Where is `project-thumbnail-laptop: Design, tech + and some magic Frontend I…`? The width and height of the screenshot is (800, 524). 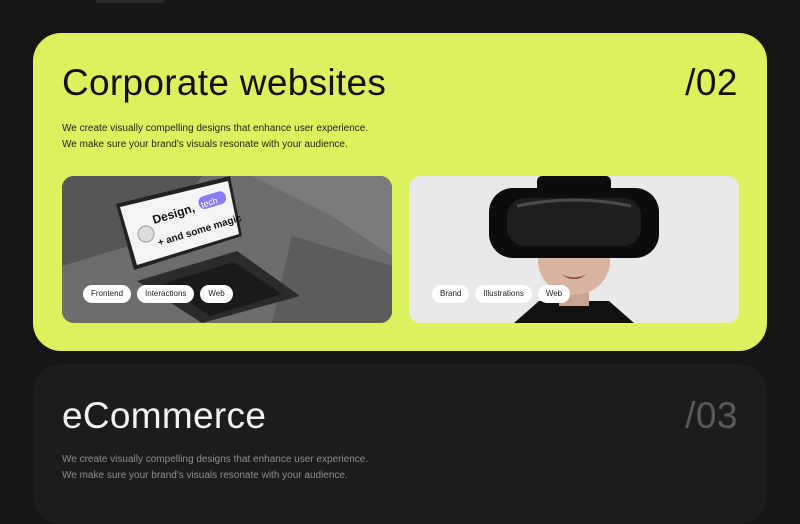
project-thumbnail-laptop: Design, tech + and some magic Frontend I… is located at coordinates (227, 249).